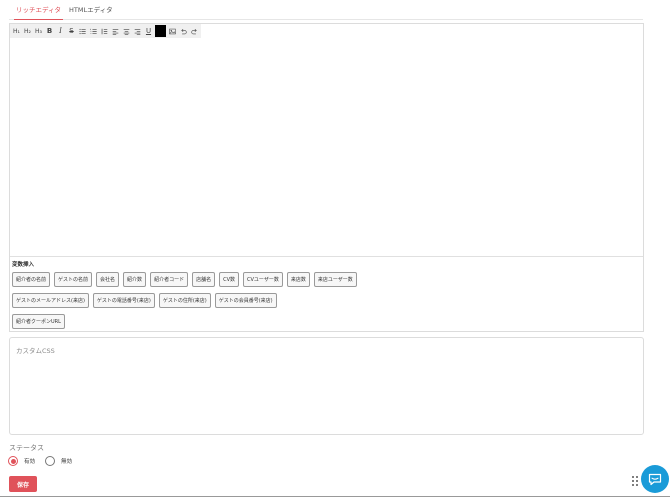 Image resolution: width=670 pixels, height=499 pixels. I want to click on status-disabled-label: 無効, so click(66, 461).